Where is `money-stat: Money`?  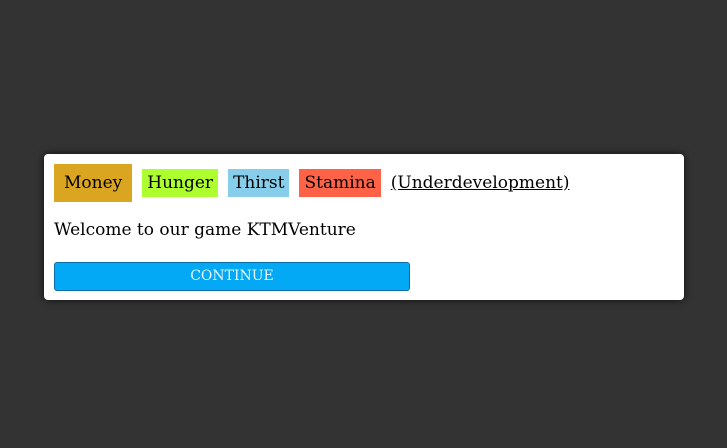 money-stat: Money is located at coordinates (93, 183).